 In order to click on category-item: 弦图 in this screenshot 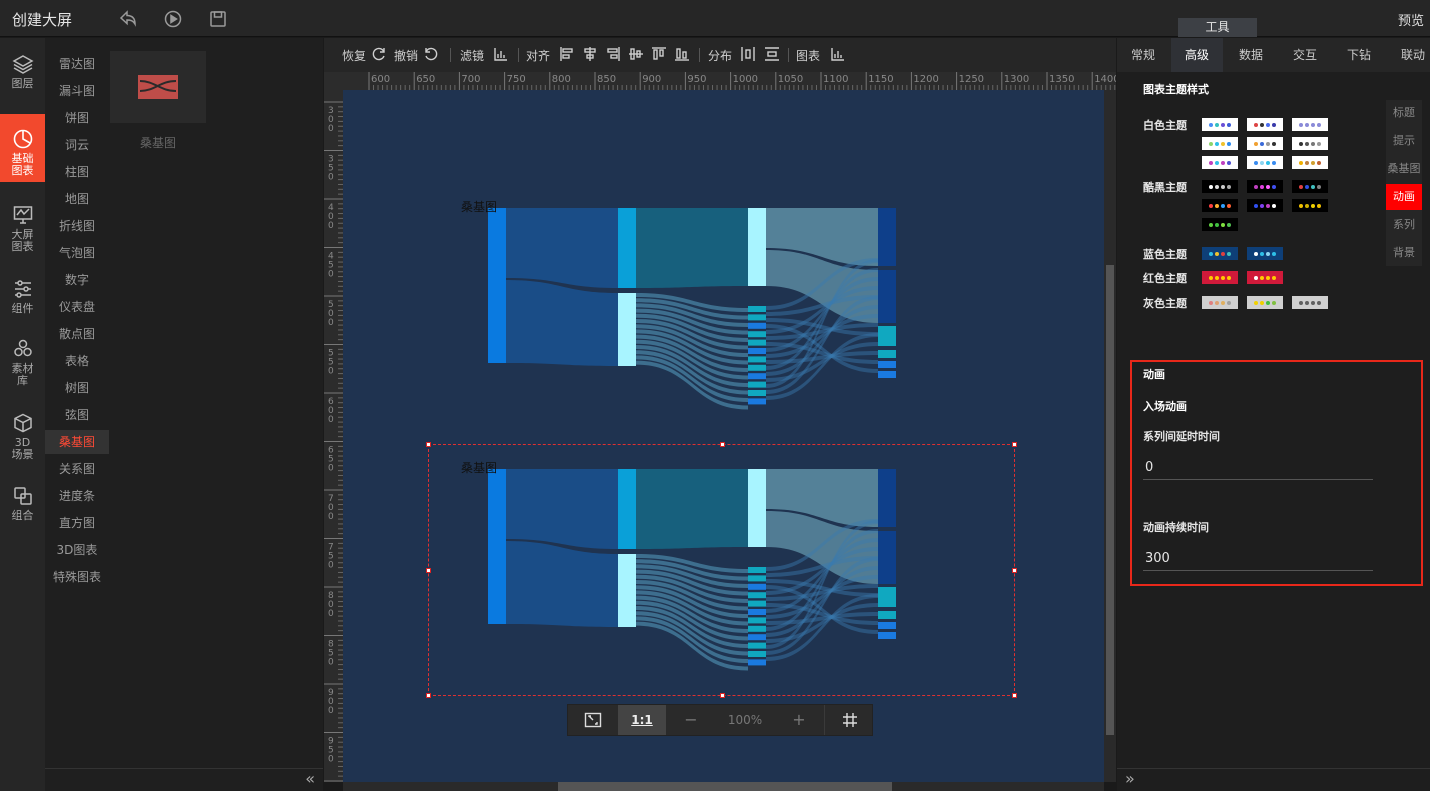, I will do `click(77, 415)`.